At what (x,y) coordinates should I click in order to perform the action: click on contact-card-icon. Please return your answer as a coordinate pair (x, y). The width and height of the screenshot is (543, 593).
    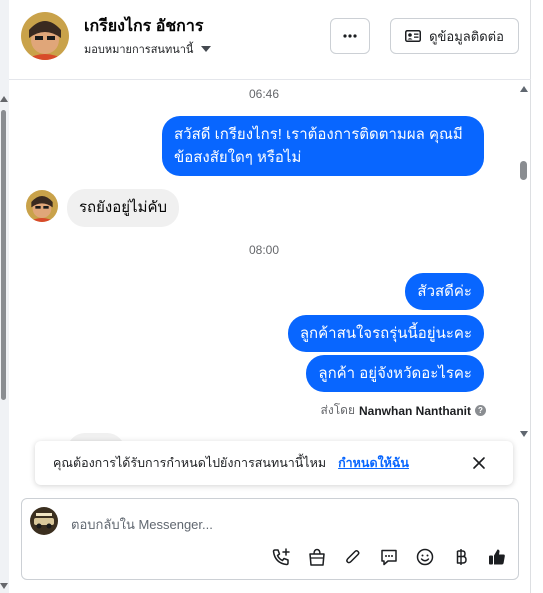
    Looking at the image, I should click on (413, 36).